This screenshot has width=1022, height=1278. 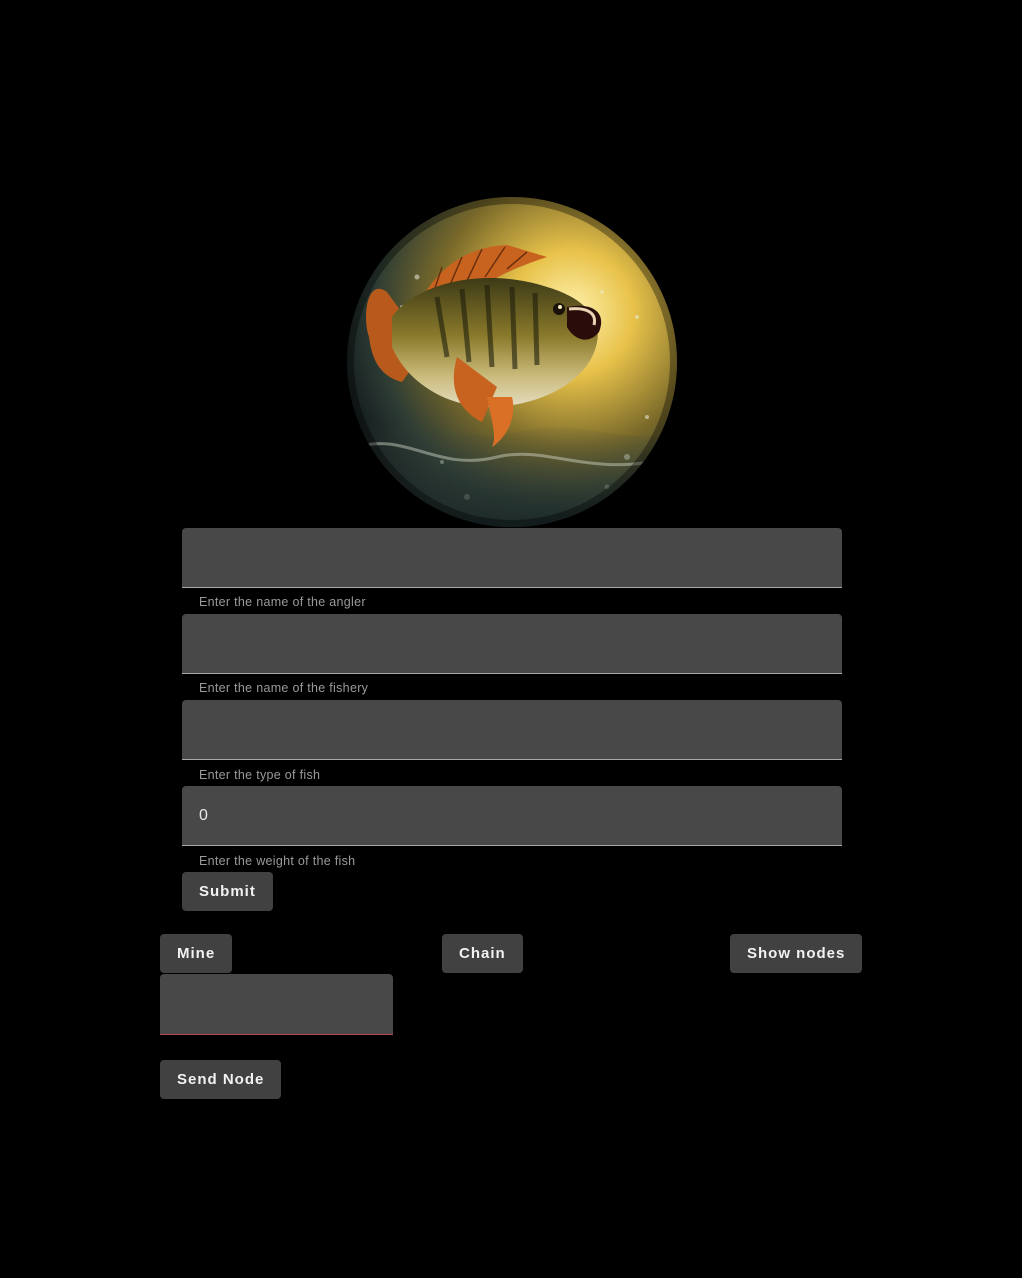 I want to click on node-address-input, so click(x=276, y=1004).